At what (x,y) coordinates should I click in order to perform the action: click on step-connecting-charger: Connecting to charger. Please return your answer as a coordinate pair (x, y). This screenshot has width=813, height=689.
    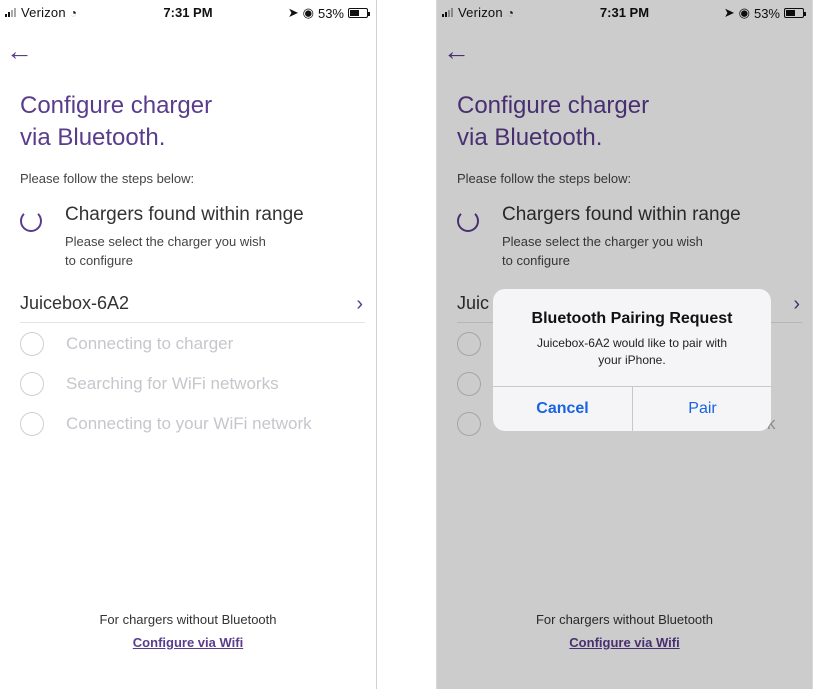
    Looking at the image, I should click on (192, 345).